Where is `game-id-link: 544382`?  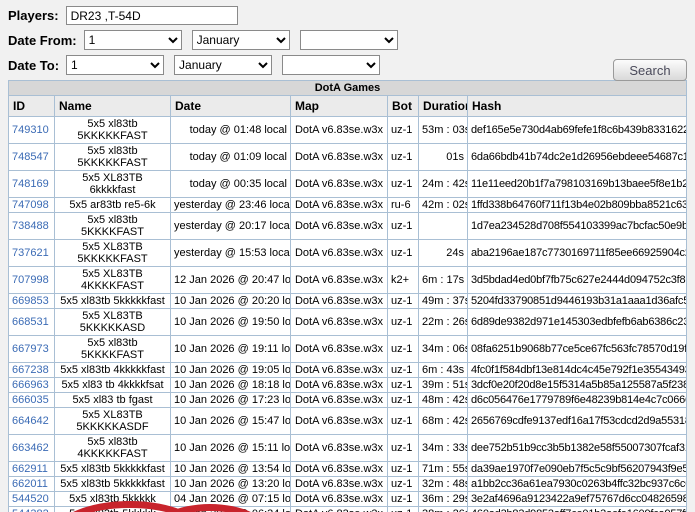 game-id-link: 544382 is located at coordinates (30, 510).